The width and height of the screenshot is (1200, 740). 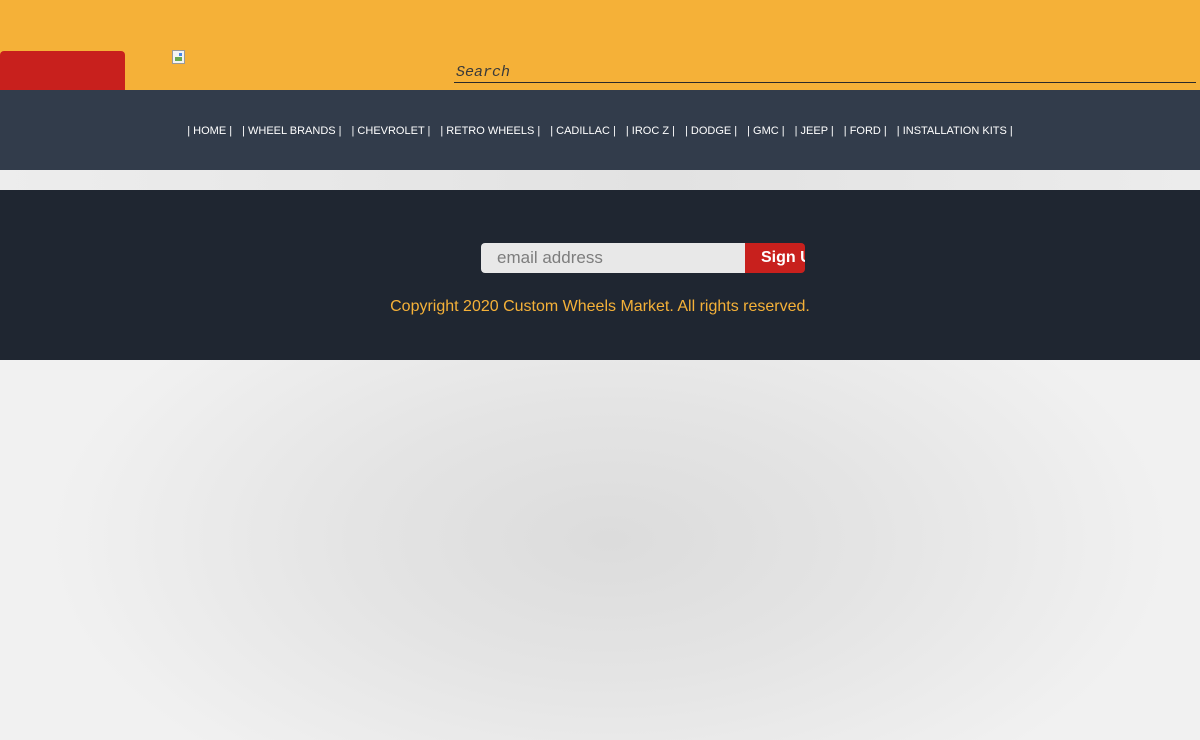 I want to click on site-logo, so click(x=180, y=58).